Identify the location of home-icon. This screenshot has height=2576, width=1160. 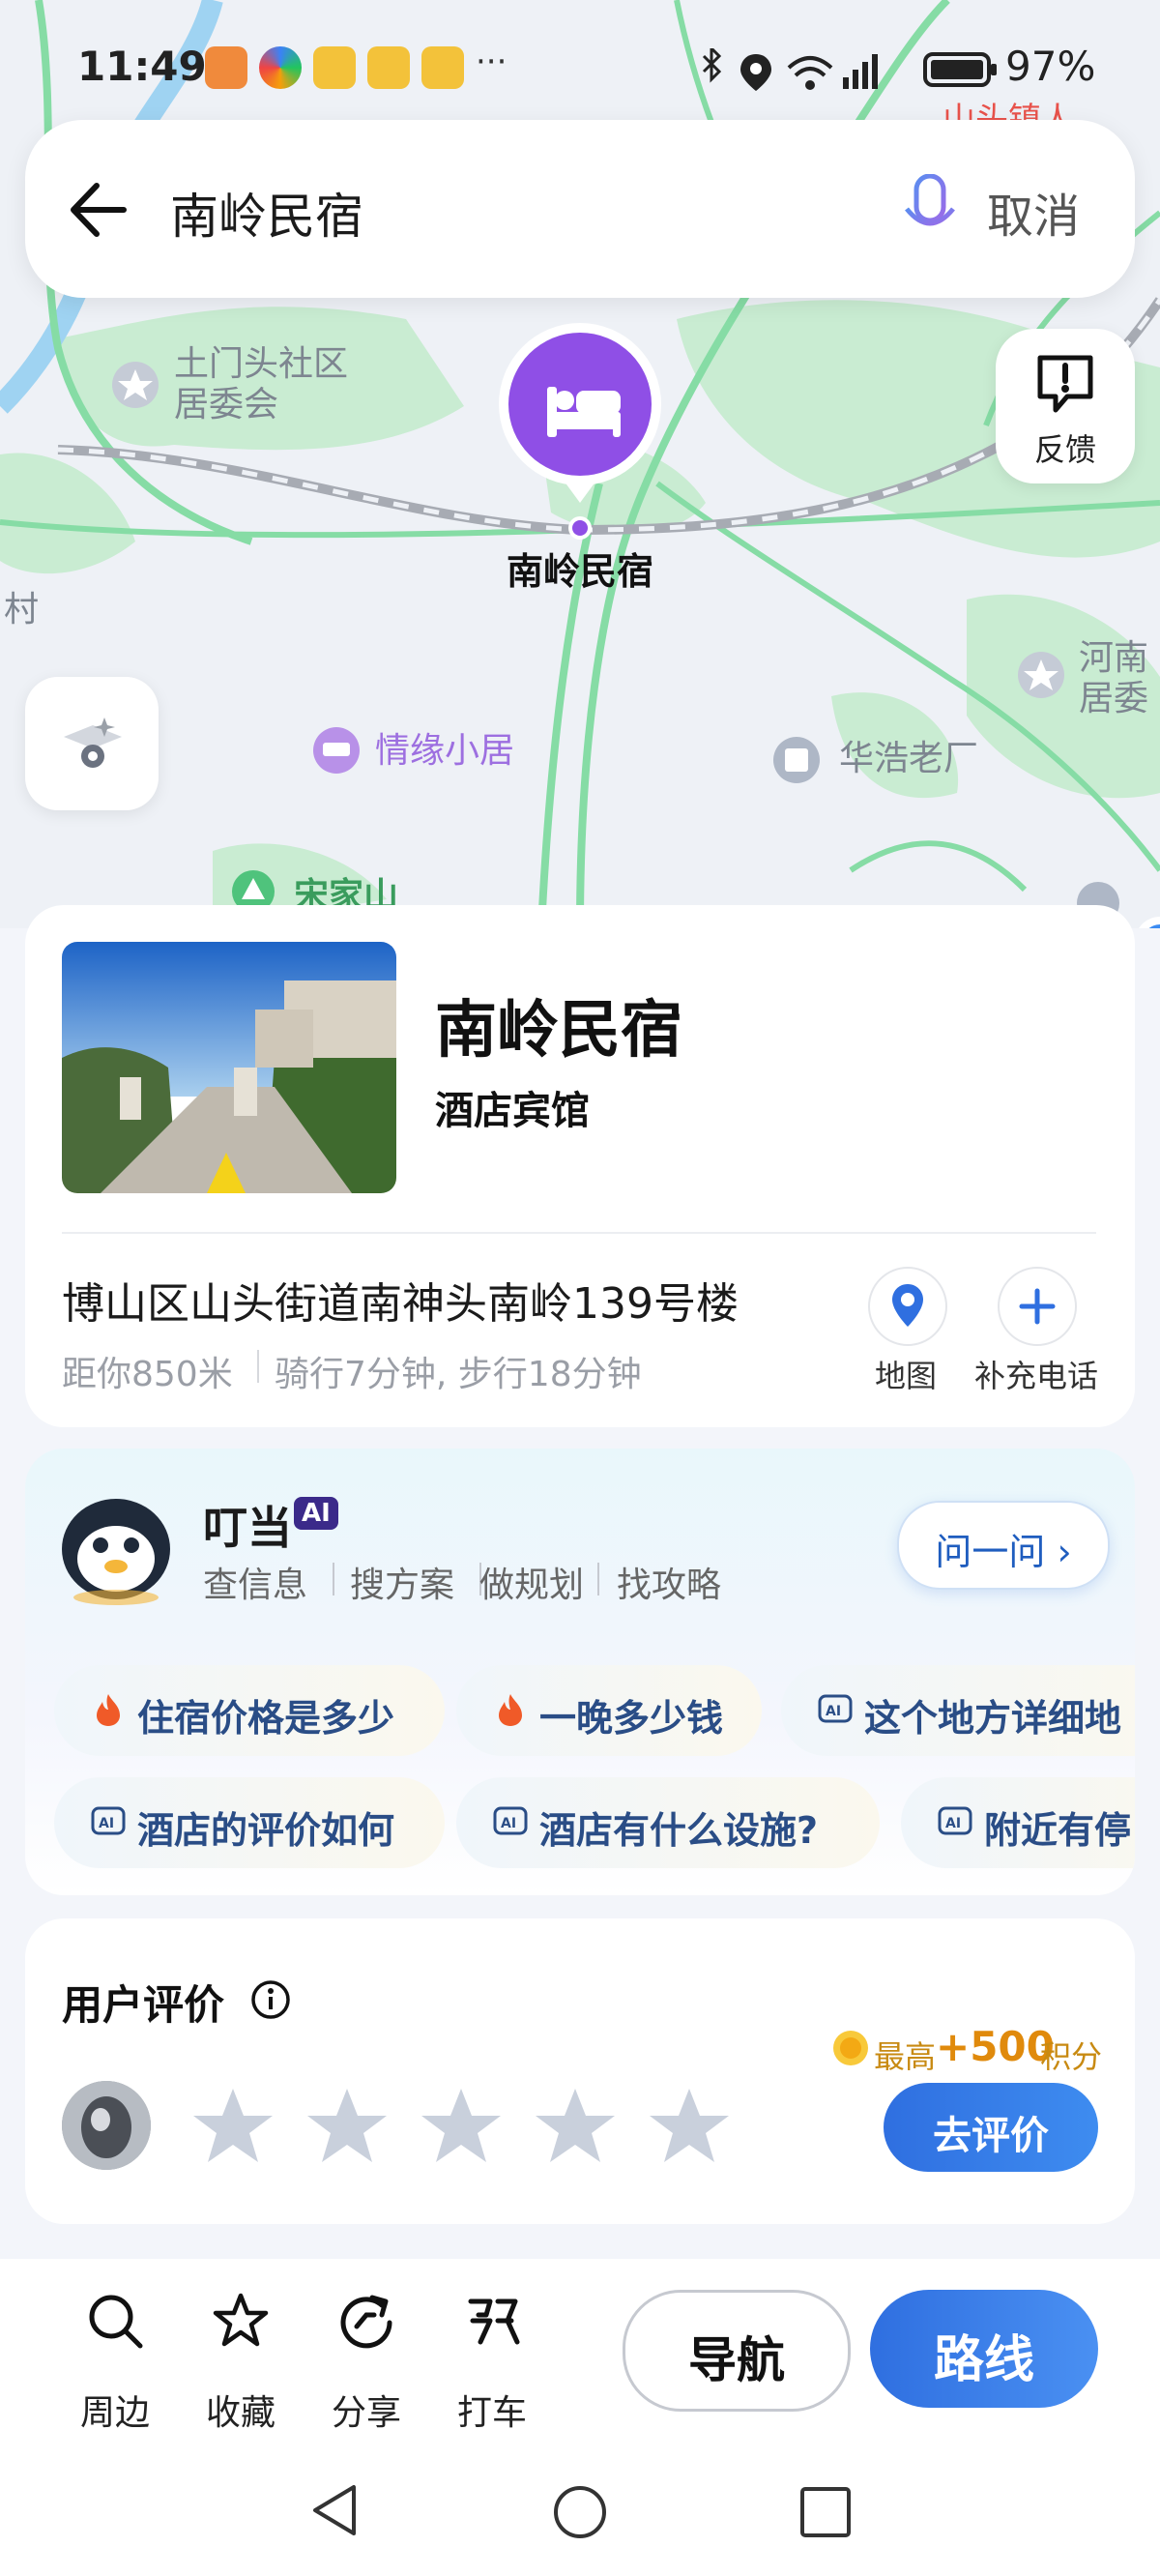
(580, 2512).